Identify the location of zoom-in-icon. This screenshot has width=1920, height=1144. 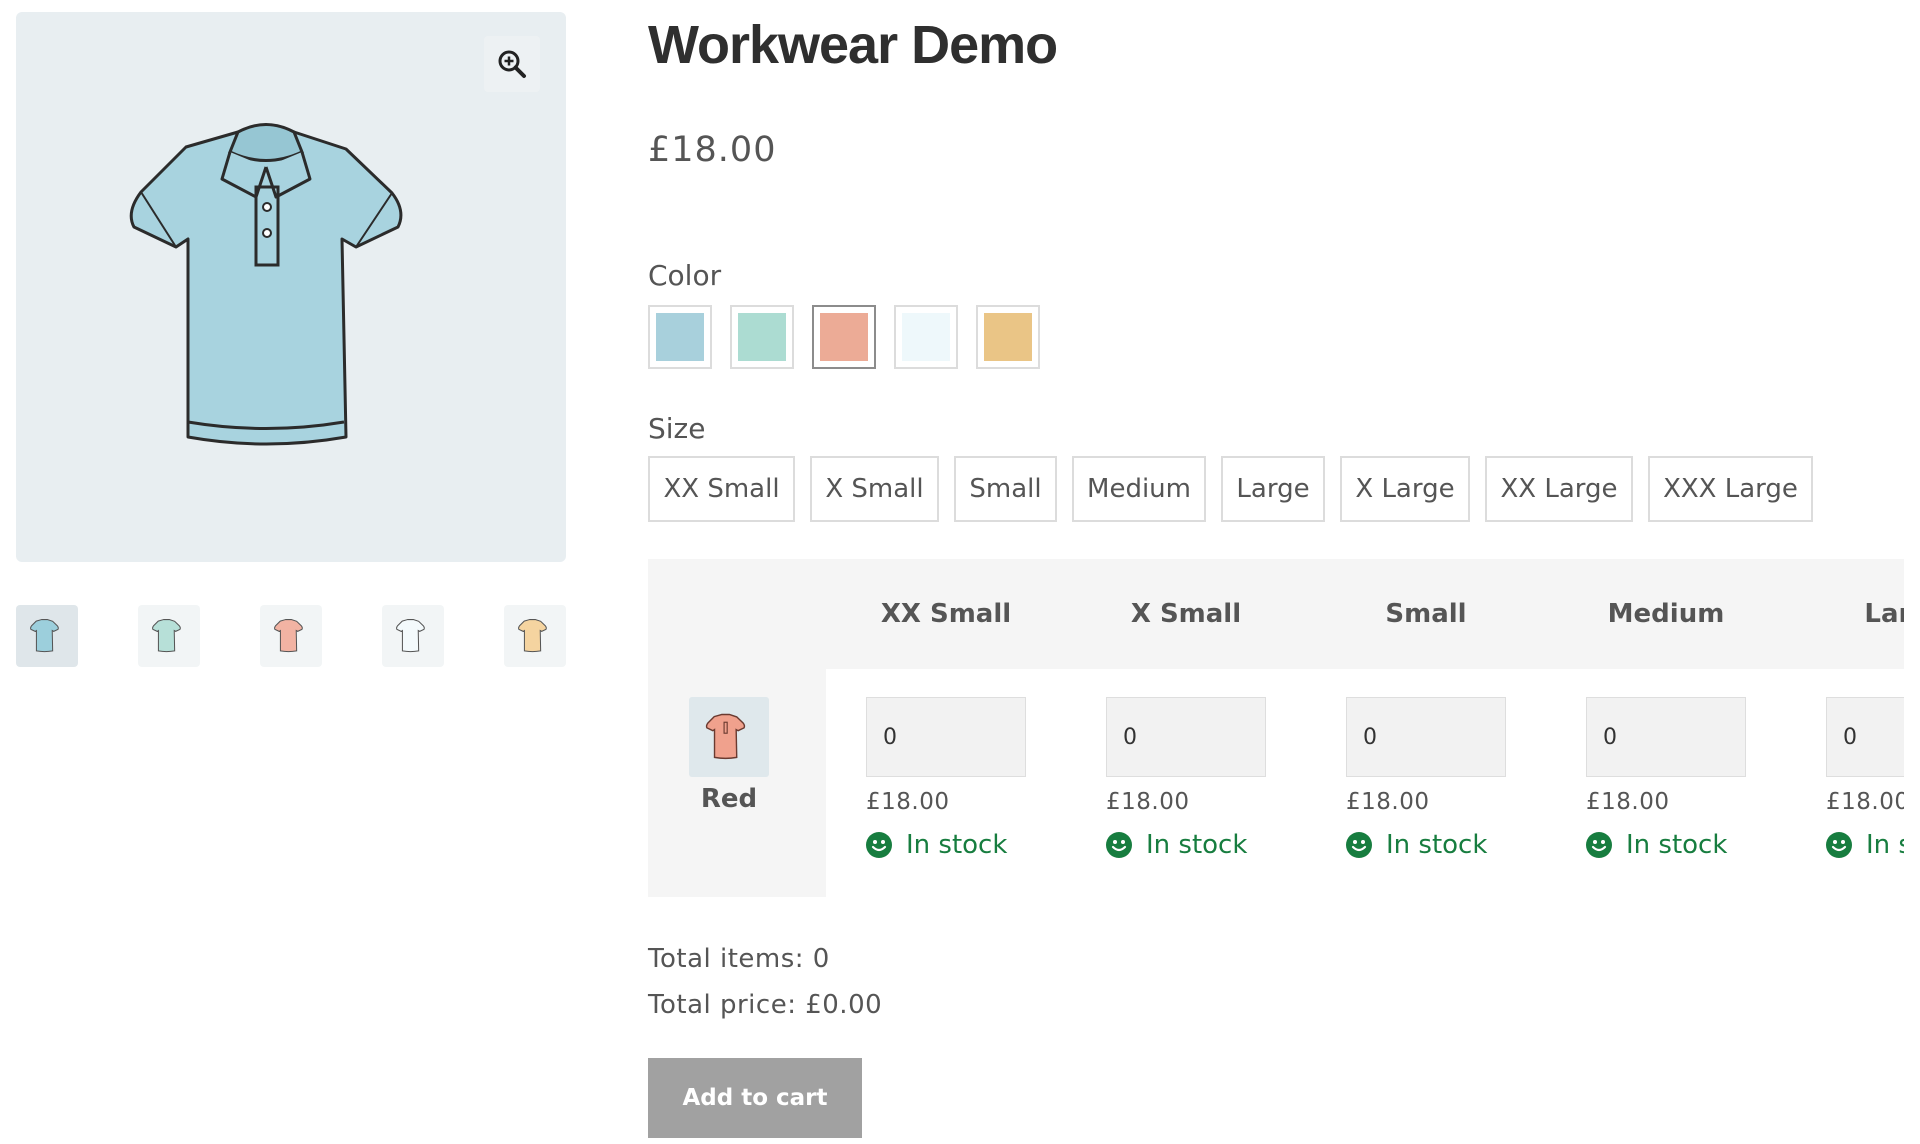
(512, 64).